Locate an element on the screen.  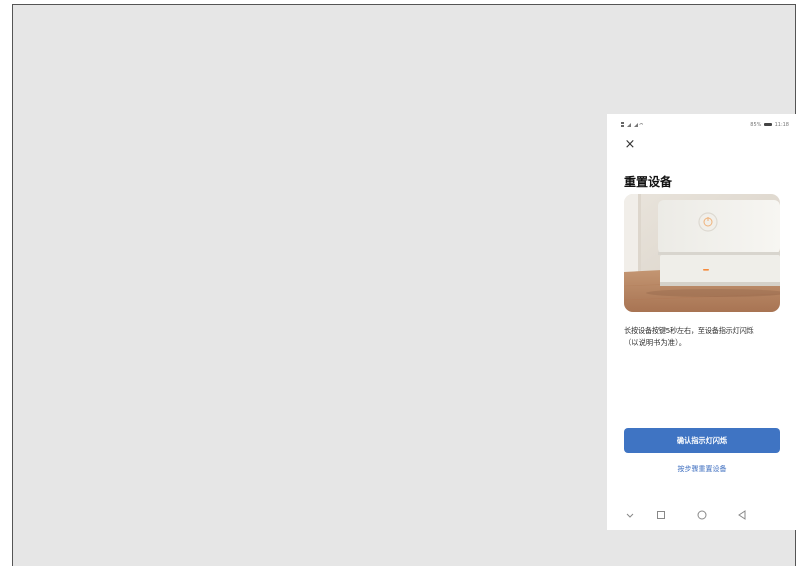
confirm-indicator-blinking-button: 确认指示灯闪烁 is located at coordinates (702, 440).